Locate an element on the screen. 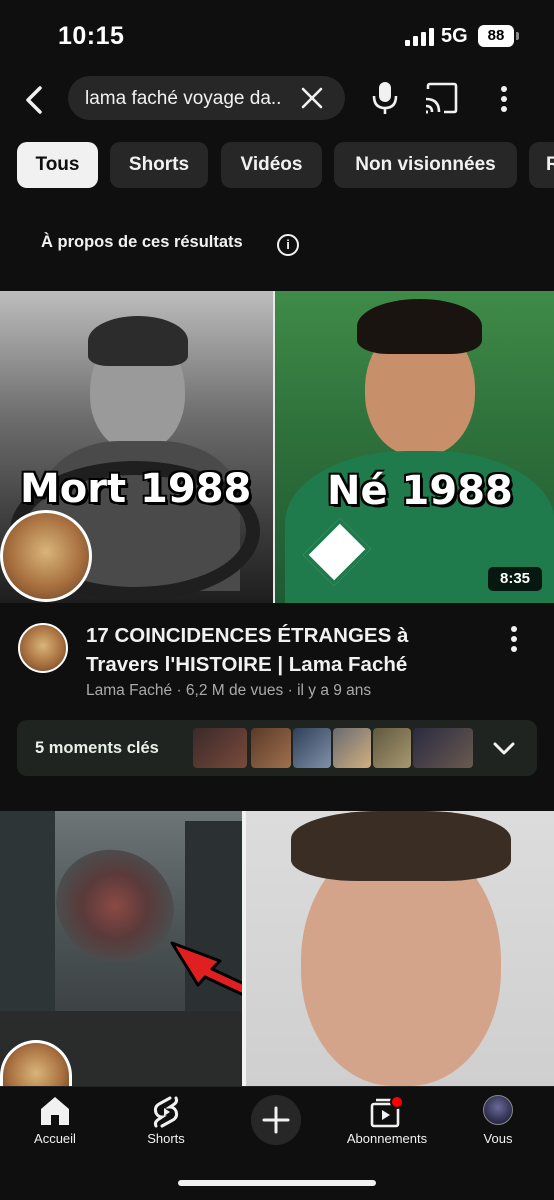  status-time: 10:15 is located at coordinates (91, 36).